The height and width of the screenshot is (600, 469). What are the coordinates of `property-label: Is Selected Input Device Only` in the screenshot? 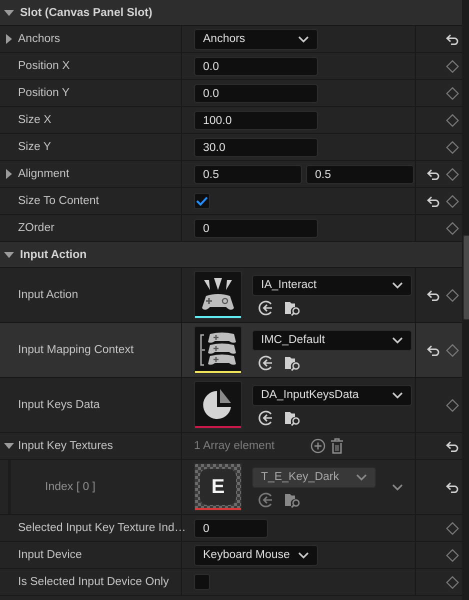 It's located at (93, 582).